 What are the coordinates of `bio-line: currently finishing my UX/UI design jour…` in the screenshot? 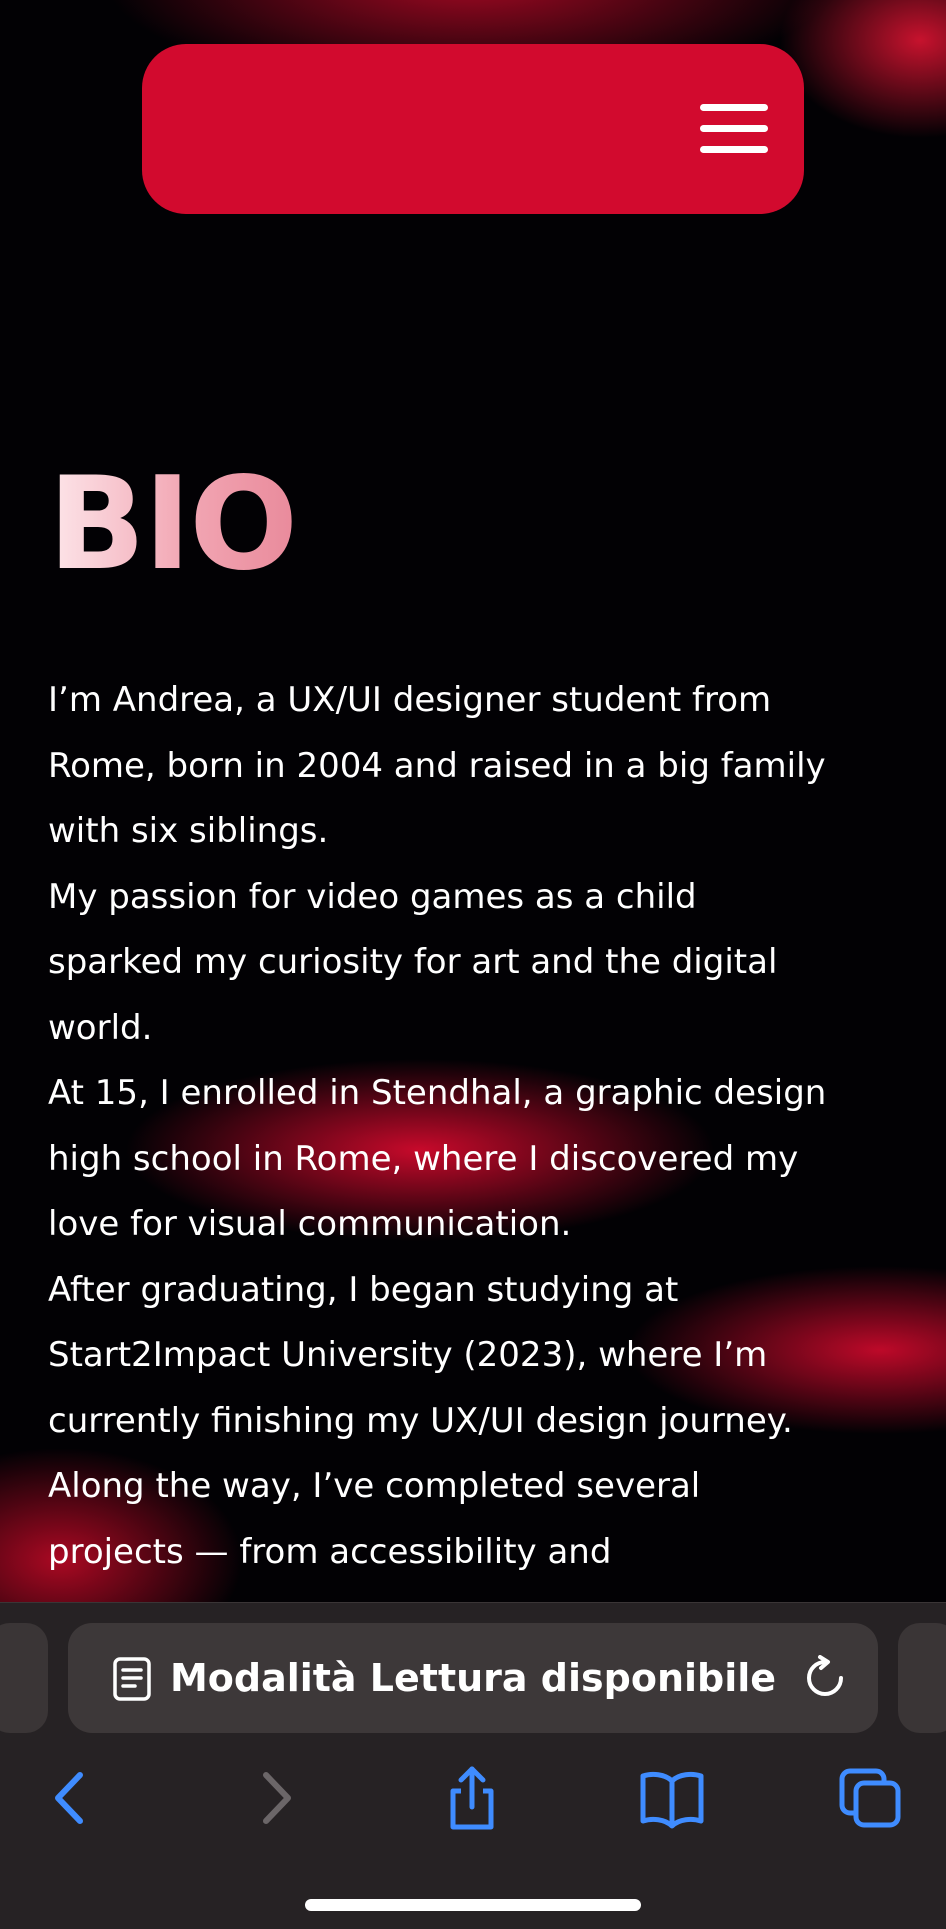 It's located at (420, 1420).